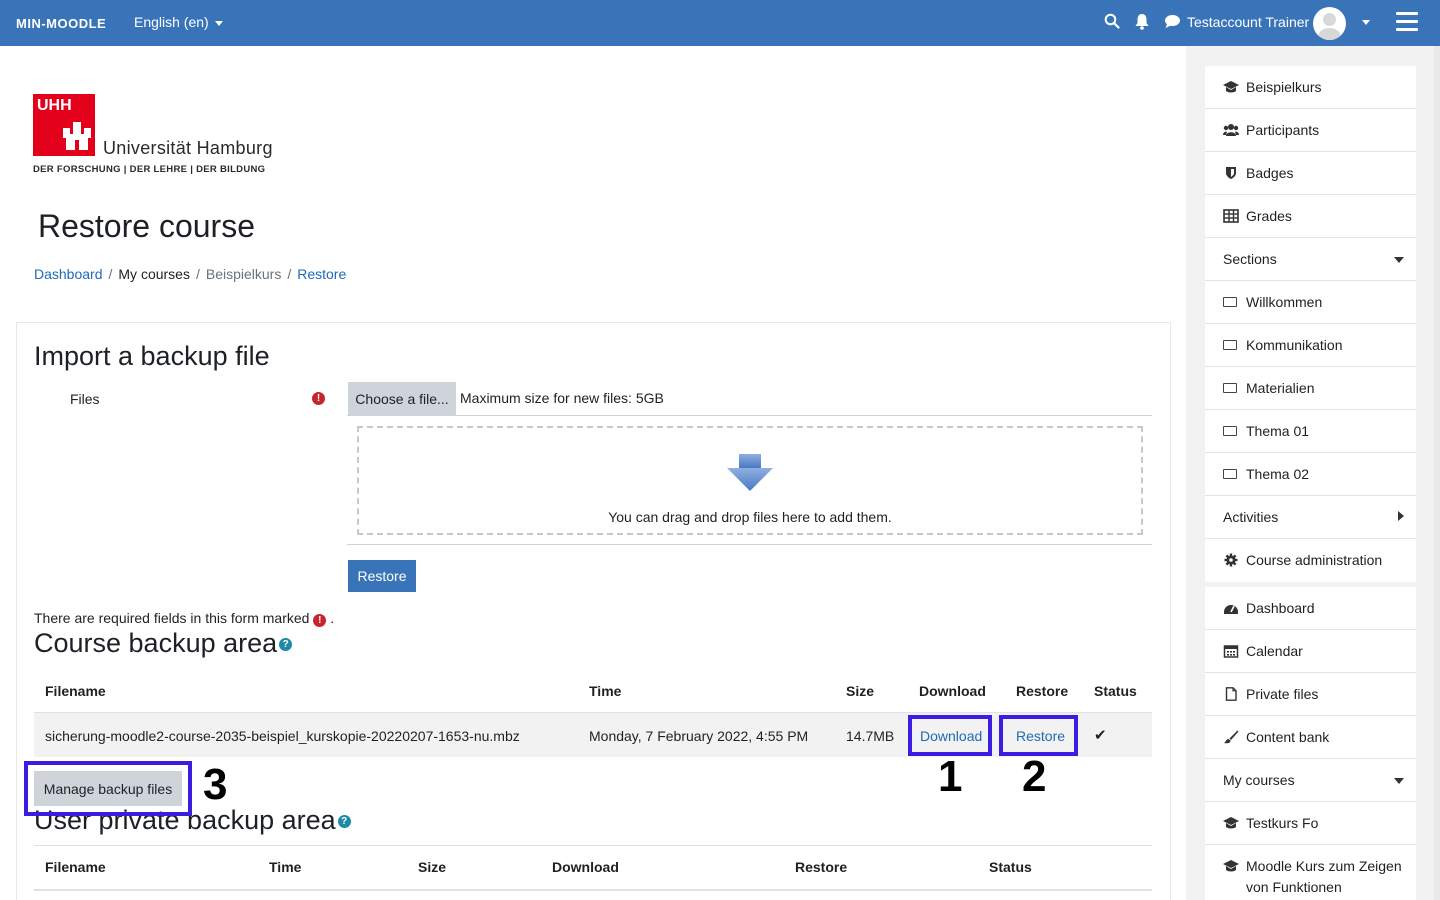 Image resolution: width=1440 pixels, height=900 pixels. Describe the element at coordinates (950, 776) in the screenshot. I see `annotation-number-1: 1` at that location.